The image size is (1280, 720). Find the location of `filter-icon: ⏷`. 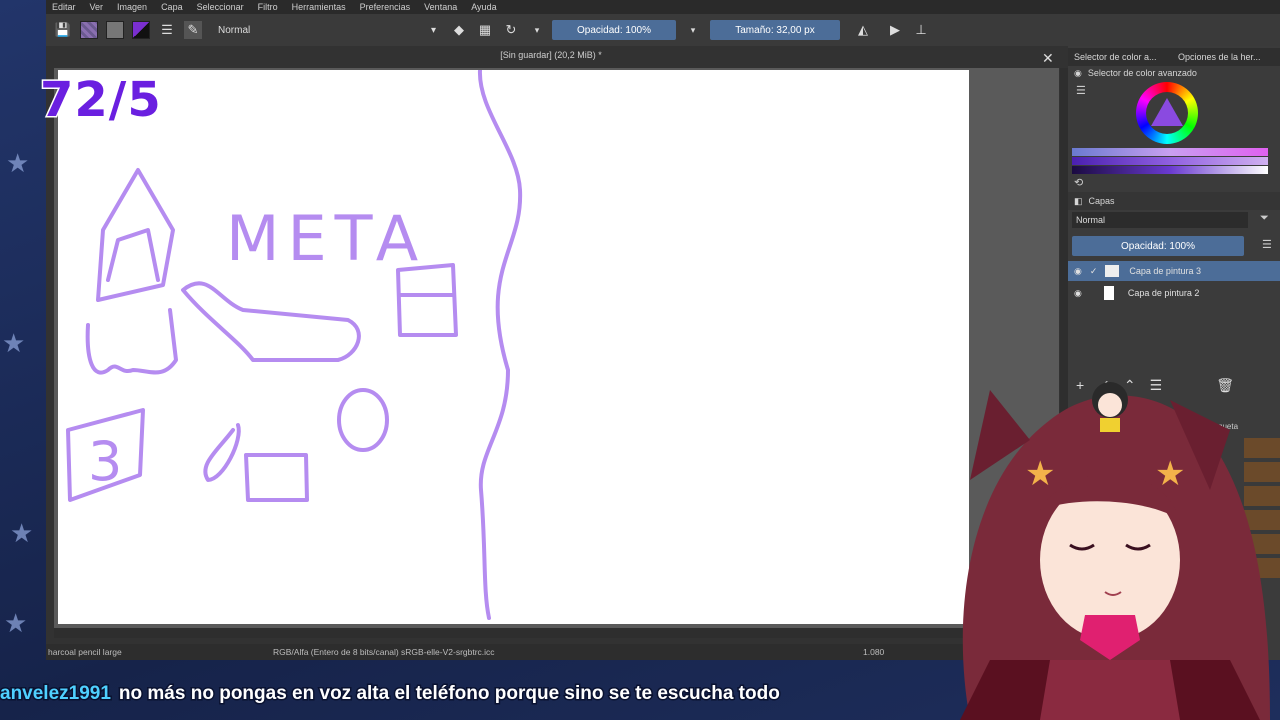

filter-icon: ⏷ is located at coordinates (1264, 218).